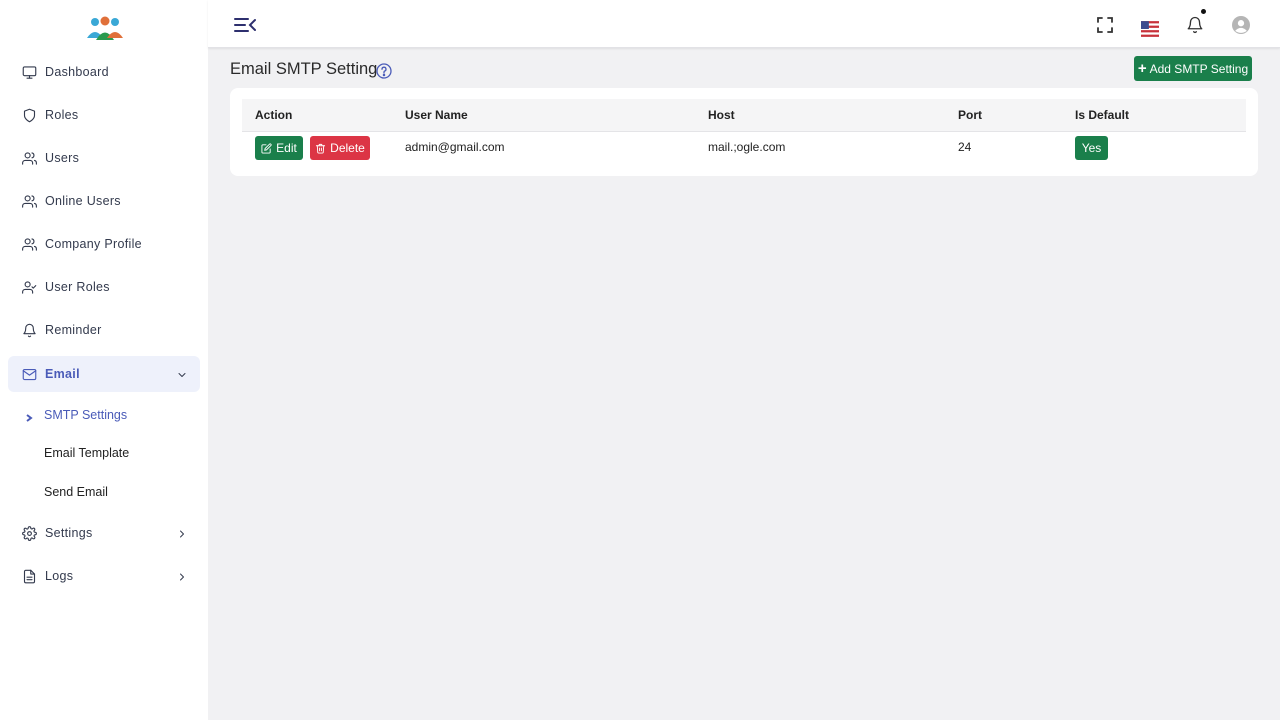 Image resolution: width=1280 pixels, height=720 pixels. Describe the element at coordinates (744, 115) in the screenshot. I see `table-header: Action User Name Host Port Is Default` at that location.